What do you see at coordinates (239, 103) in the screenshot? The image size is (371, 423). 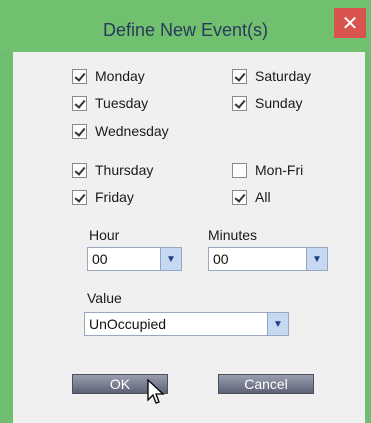 I see `sunday-checkbox-box` at bounding box center [239, 103].